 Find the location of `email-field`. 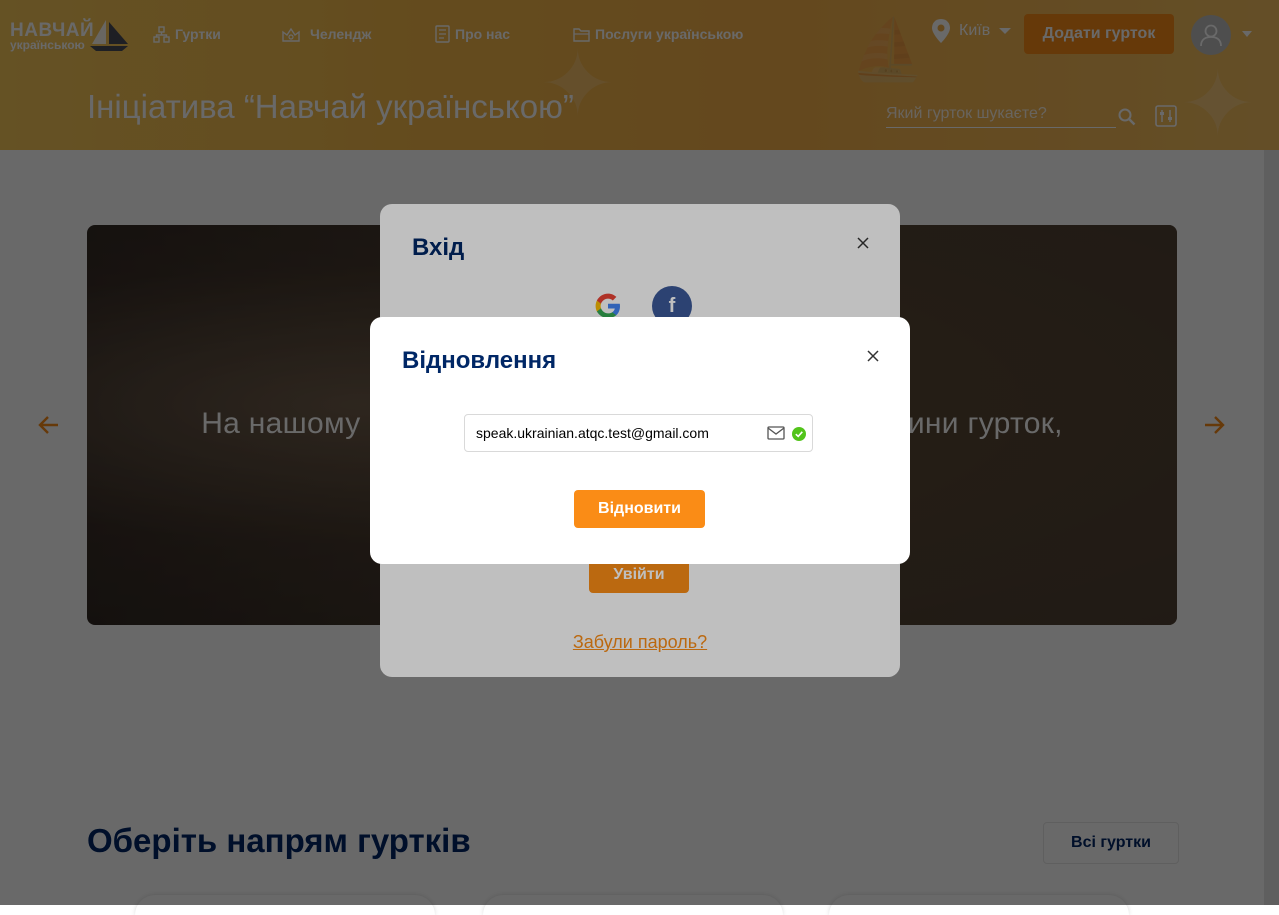

email-field is located at coordinates (638, 433).